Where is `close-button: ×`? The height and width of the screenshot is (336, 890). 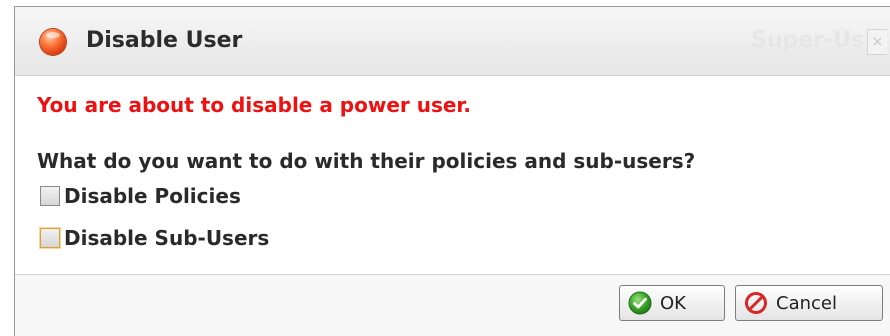 close-button: × is located at coordinates (877, 42).